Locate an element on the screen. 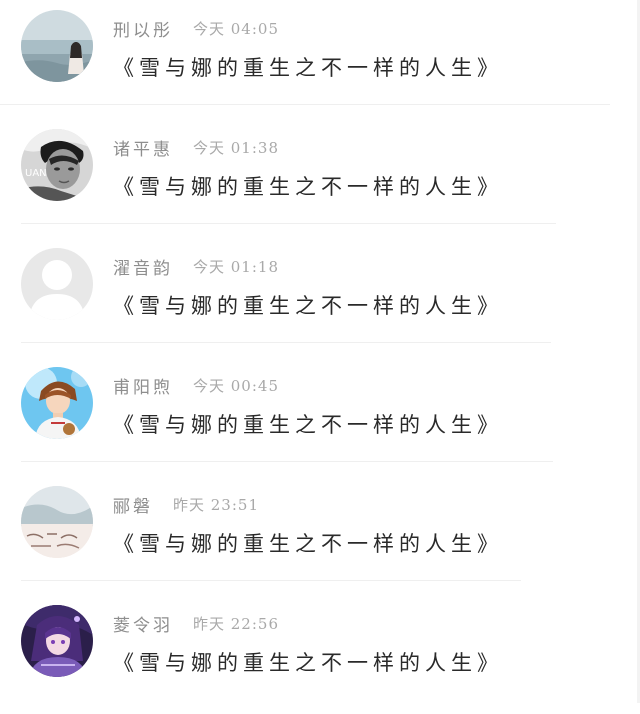 This screenshot has height=714, width=640. comment-meta: 郦磐 昨天 23:51 is located at coordinates (186, 504).